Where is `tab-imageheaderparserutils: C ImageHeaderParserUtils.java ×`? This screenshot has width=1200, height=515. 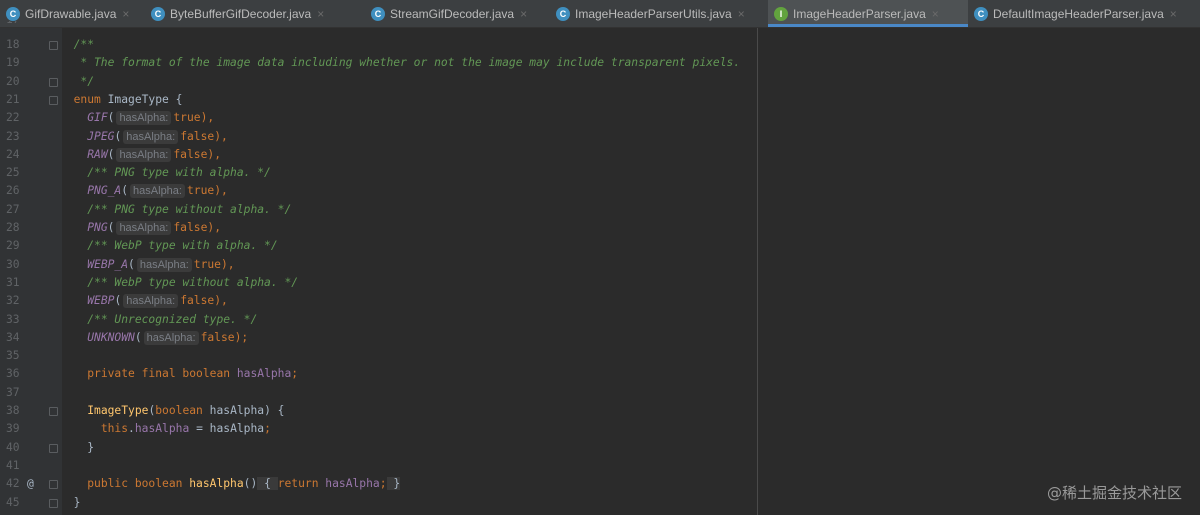 tab-imageheaderparserutils: C ImageHeaderParserUtils.java × is located at coordinates (659, 13).